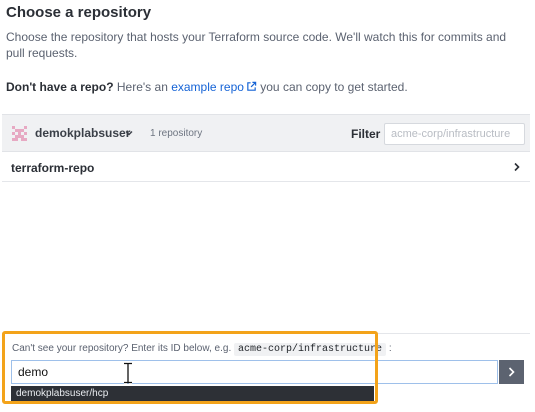 This screenshot has height=412, width=535. Describe the element at coordinates (266, 167) in the screenshot. I see `repo-list-item: terraform-repo` at that location.